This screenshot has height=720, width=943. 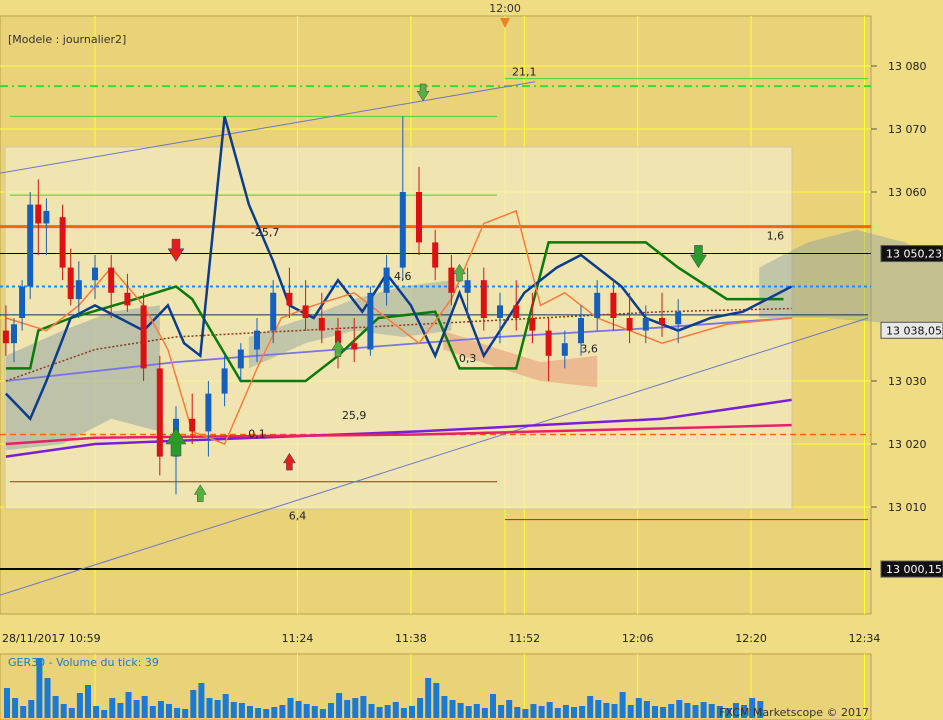 What do you see at coordinates (907, 507) in the screenshot?
I see `y-tick-label: 13 010` at bounding box center [907, 507].